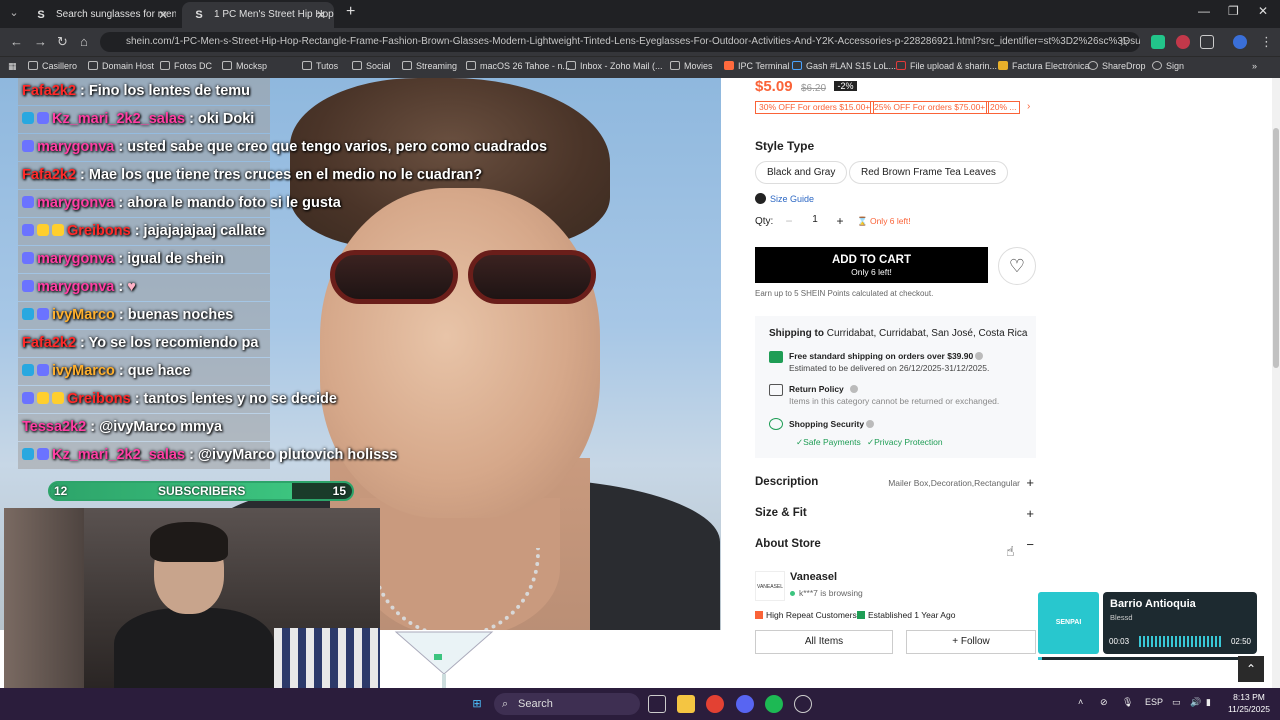  I want to click on taskbar-clock: 8:13 PM 11/25/2025, so click(1249, 703).